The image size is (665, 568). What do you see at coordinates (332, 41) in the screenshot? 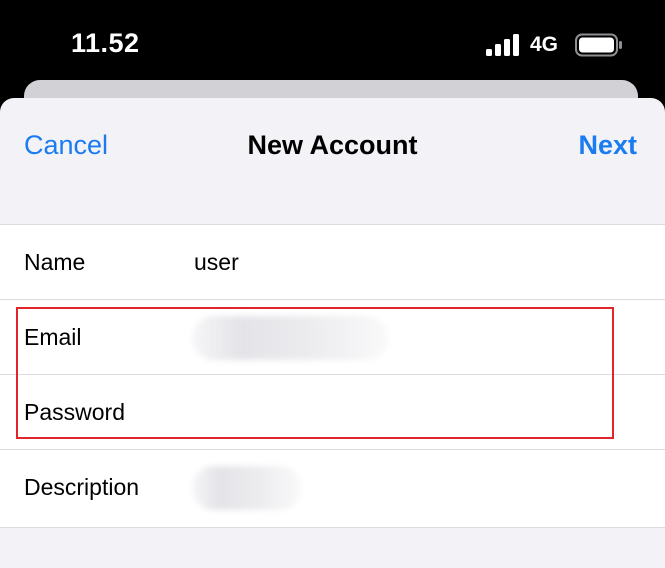
I see `status-bar: 11.52 4G` at bounding box center [332, 41].